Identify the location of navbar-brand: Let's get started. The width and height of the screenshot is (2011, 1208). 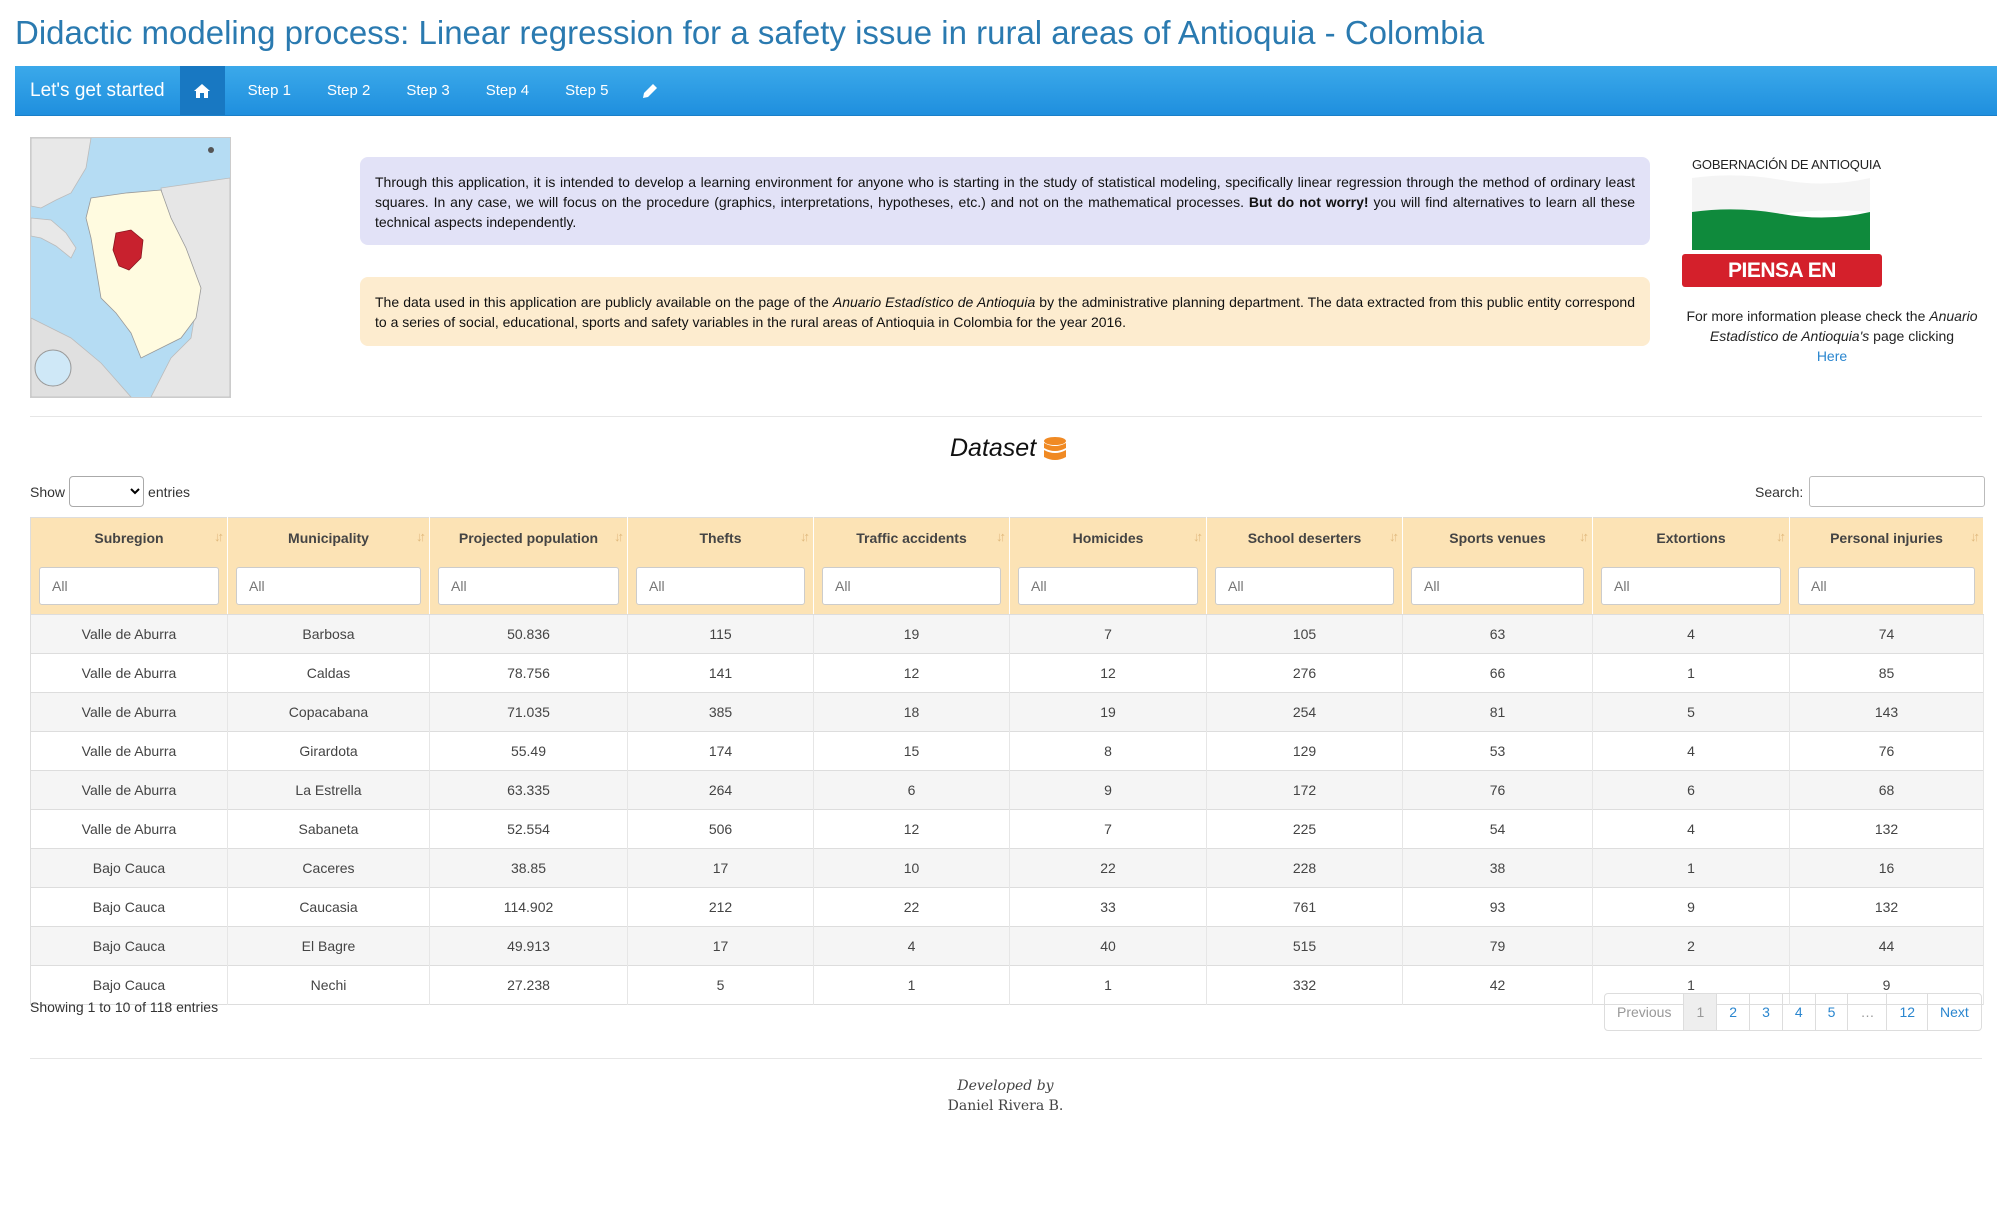
(97, 90).